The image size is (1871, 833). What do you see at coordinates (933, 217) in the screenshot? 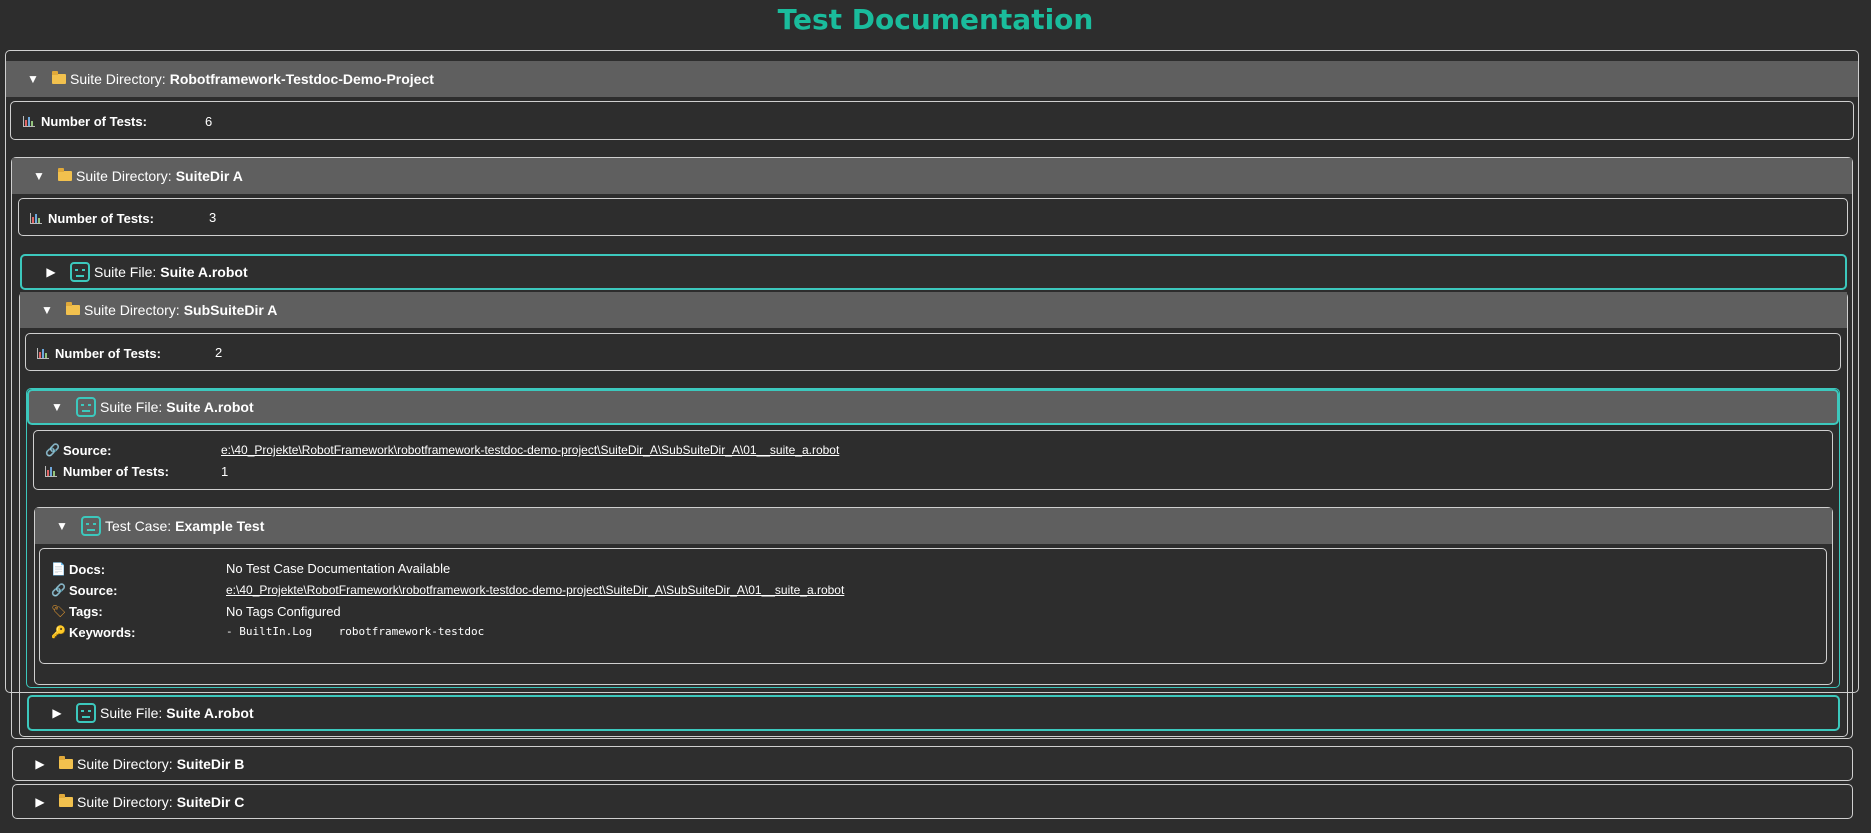
I see `suite-dir-a-info-box: Number of Tests: 3` at bounding box center [933, 217].